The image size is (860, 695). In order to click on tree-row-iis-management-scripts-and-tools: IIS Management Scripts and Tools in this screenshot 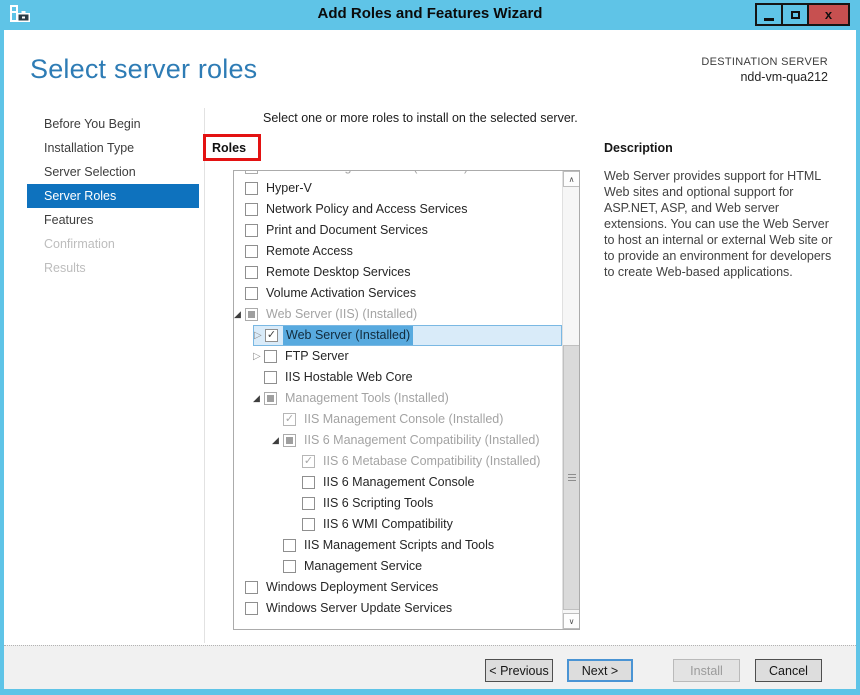, I will do `click(398, 545)`.